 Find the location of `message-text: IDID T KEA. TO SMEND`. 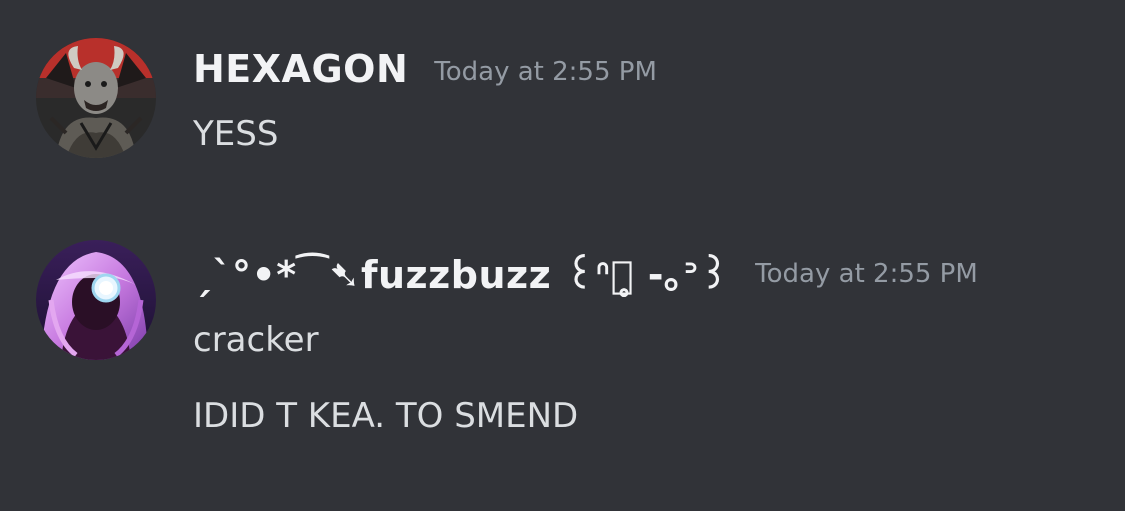

message-text: IDID T KEA. TO SMEND is located at coordinates (386, 416).